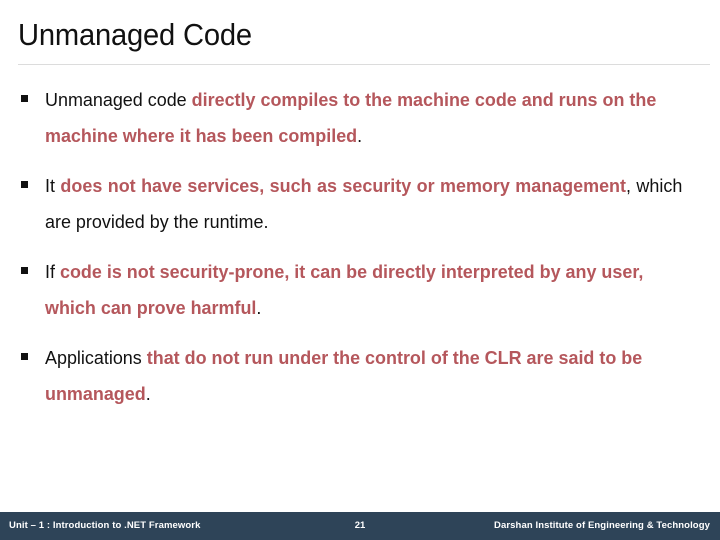 The height and width of the screenshot is (540, 720). Describe the element at coordinates (135, 34) in the screenshot. I see `page-title: Unmanaged Code` at that location.